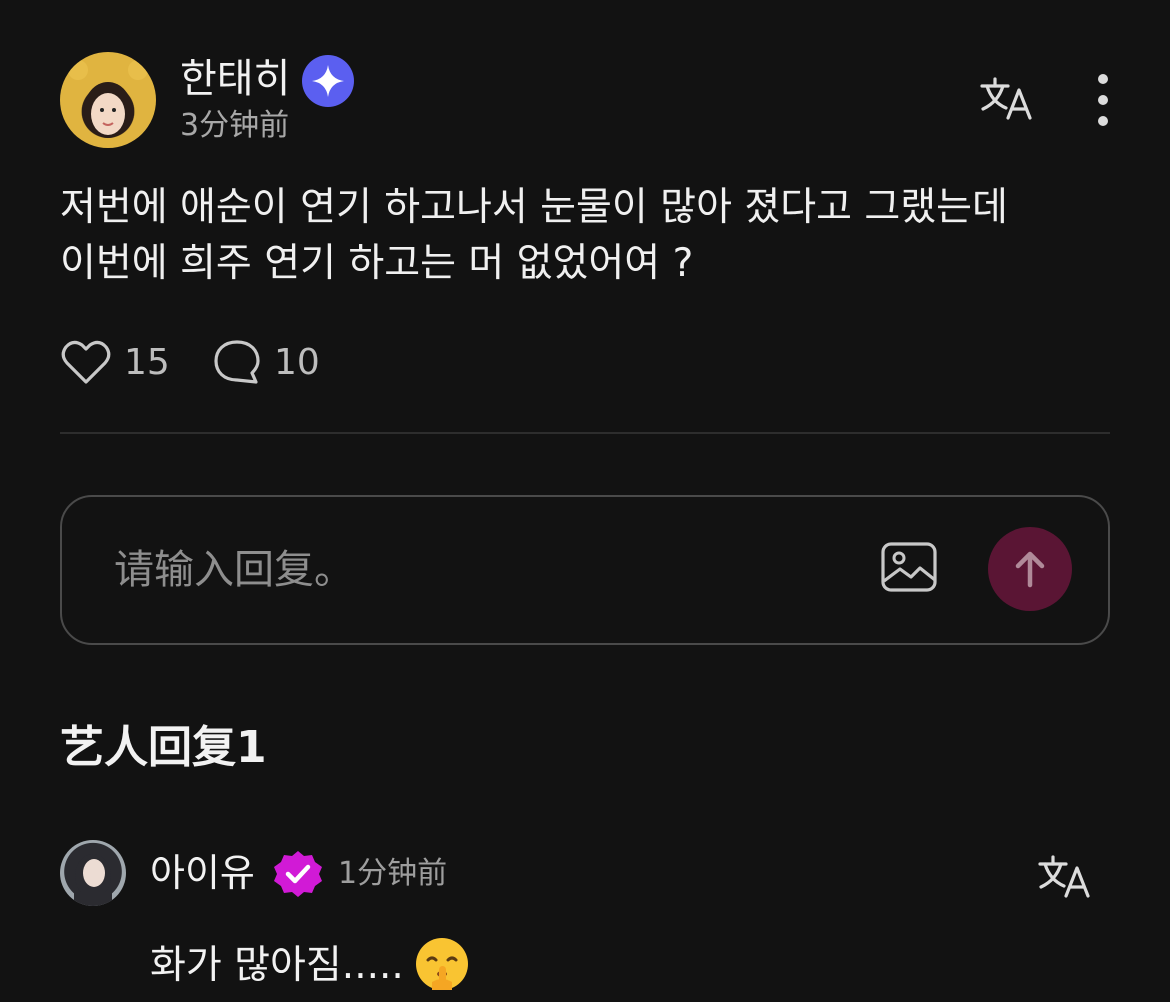 This screenshot has width=1170, height=1002. What do you see at coordinates (442, 964) in the screenshot?
I see `shushing-face-icon` at bounding box center [442, 964].